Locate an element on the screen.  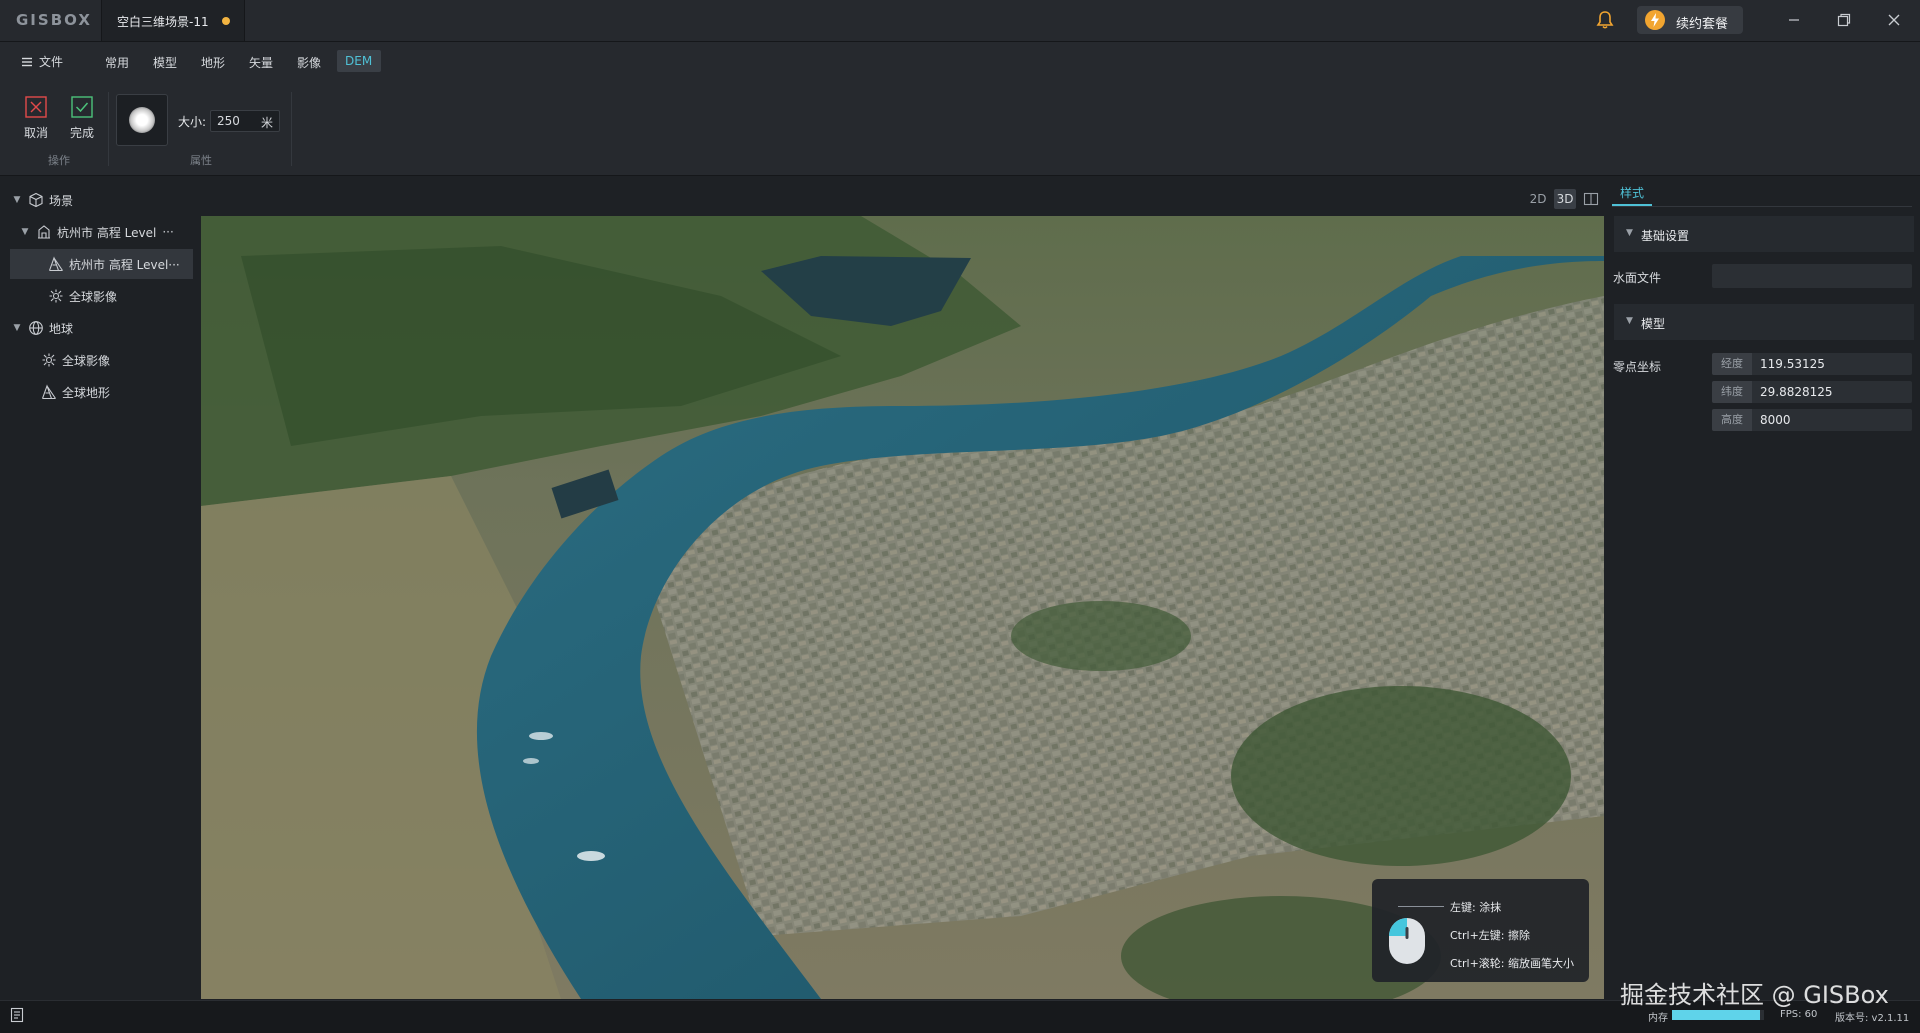
watermark-text: 掘金技术社区 @ GISBox is located at coordinates (1754, 995).